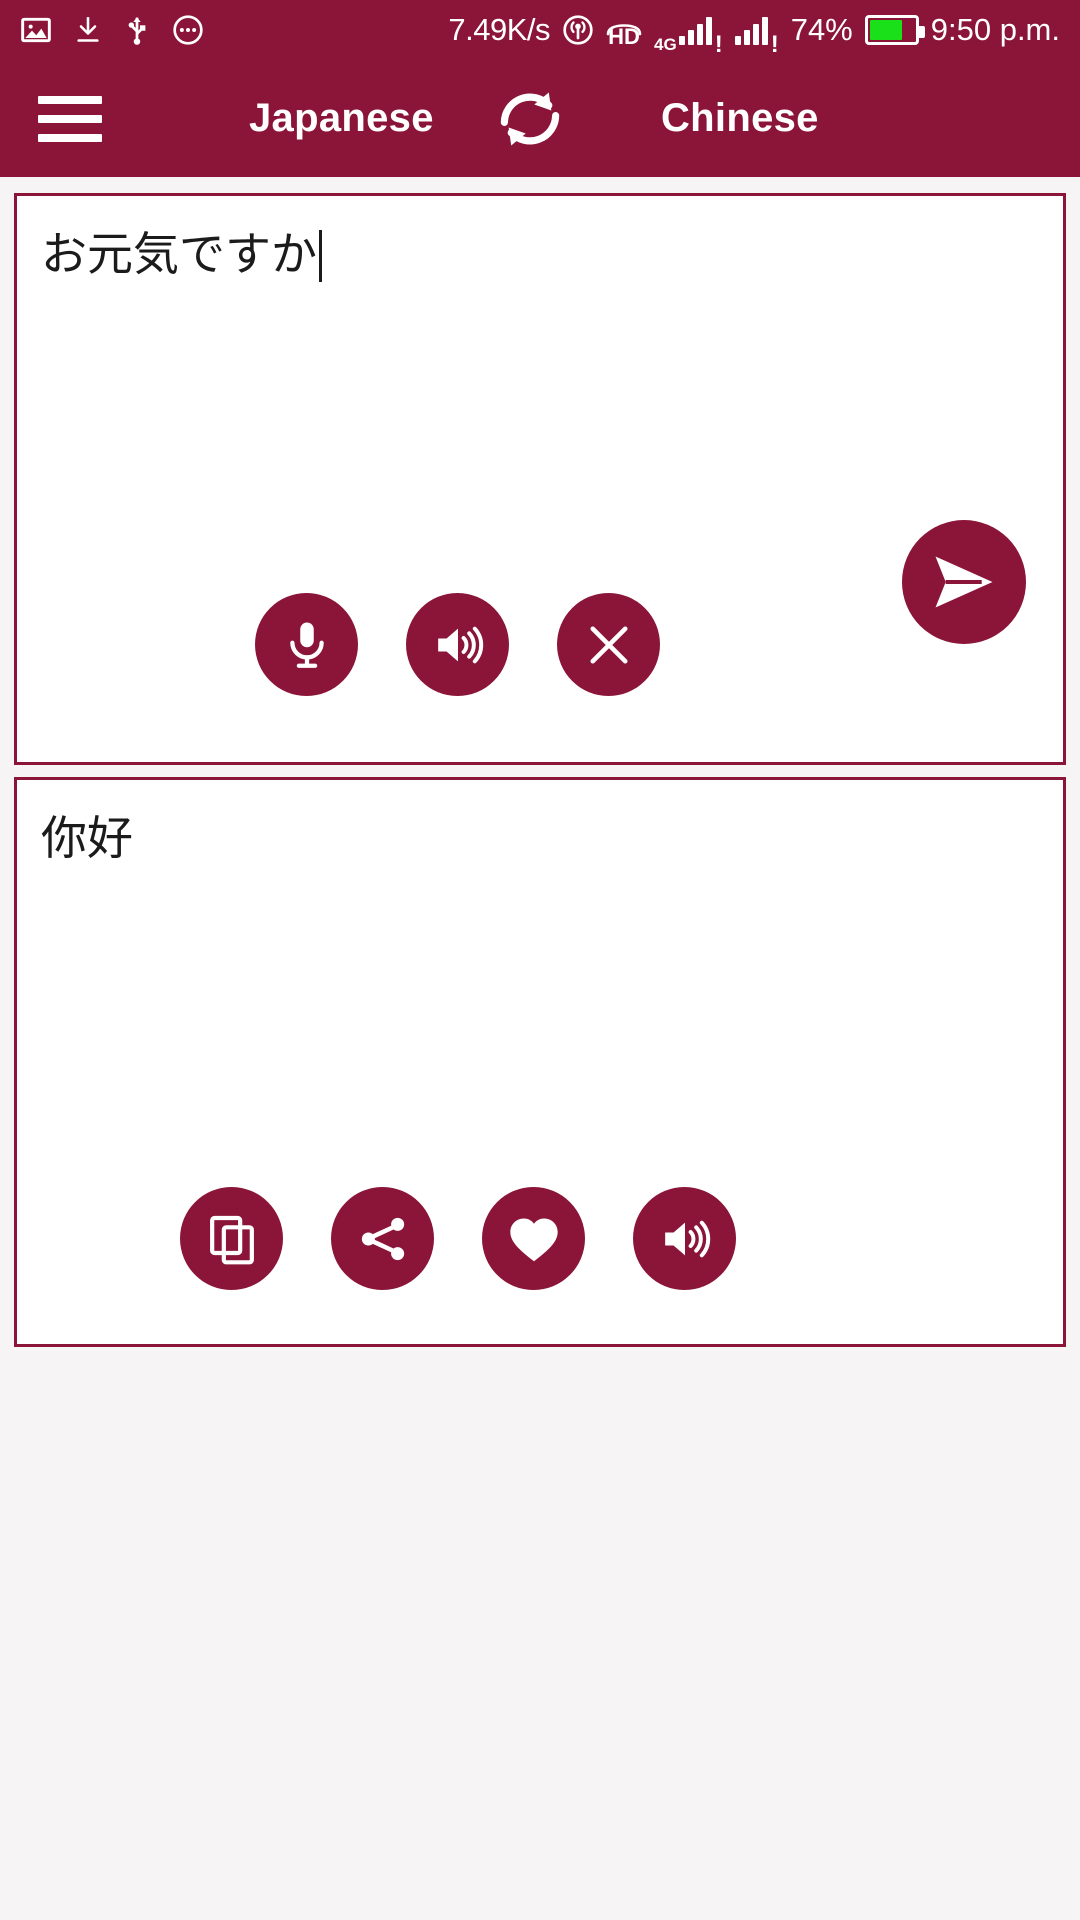  Describe the element at coordinates (624, 36) in the screenshot. I see `hd-call-icon: HD` at that location.